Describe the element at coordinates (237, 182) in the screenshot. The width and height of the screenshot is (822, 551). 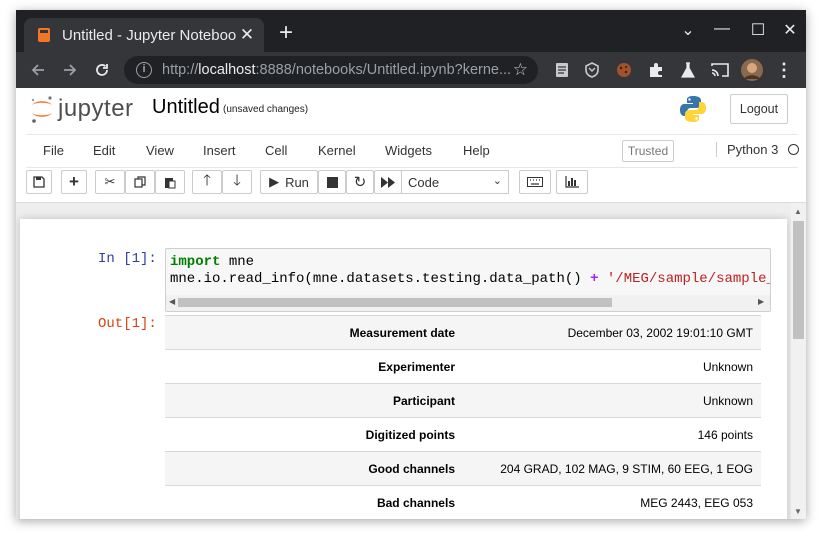
I see `move-down-icon: 🡓` at that location.